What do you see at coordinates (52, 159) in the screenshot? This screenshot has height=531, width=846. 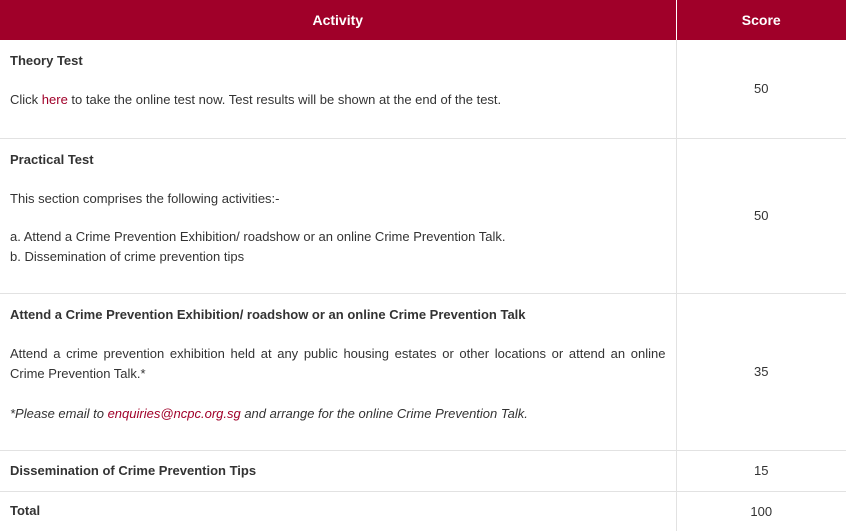 I see `row-title: Practical Test` at bounding box center [52, 159].